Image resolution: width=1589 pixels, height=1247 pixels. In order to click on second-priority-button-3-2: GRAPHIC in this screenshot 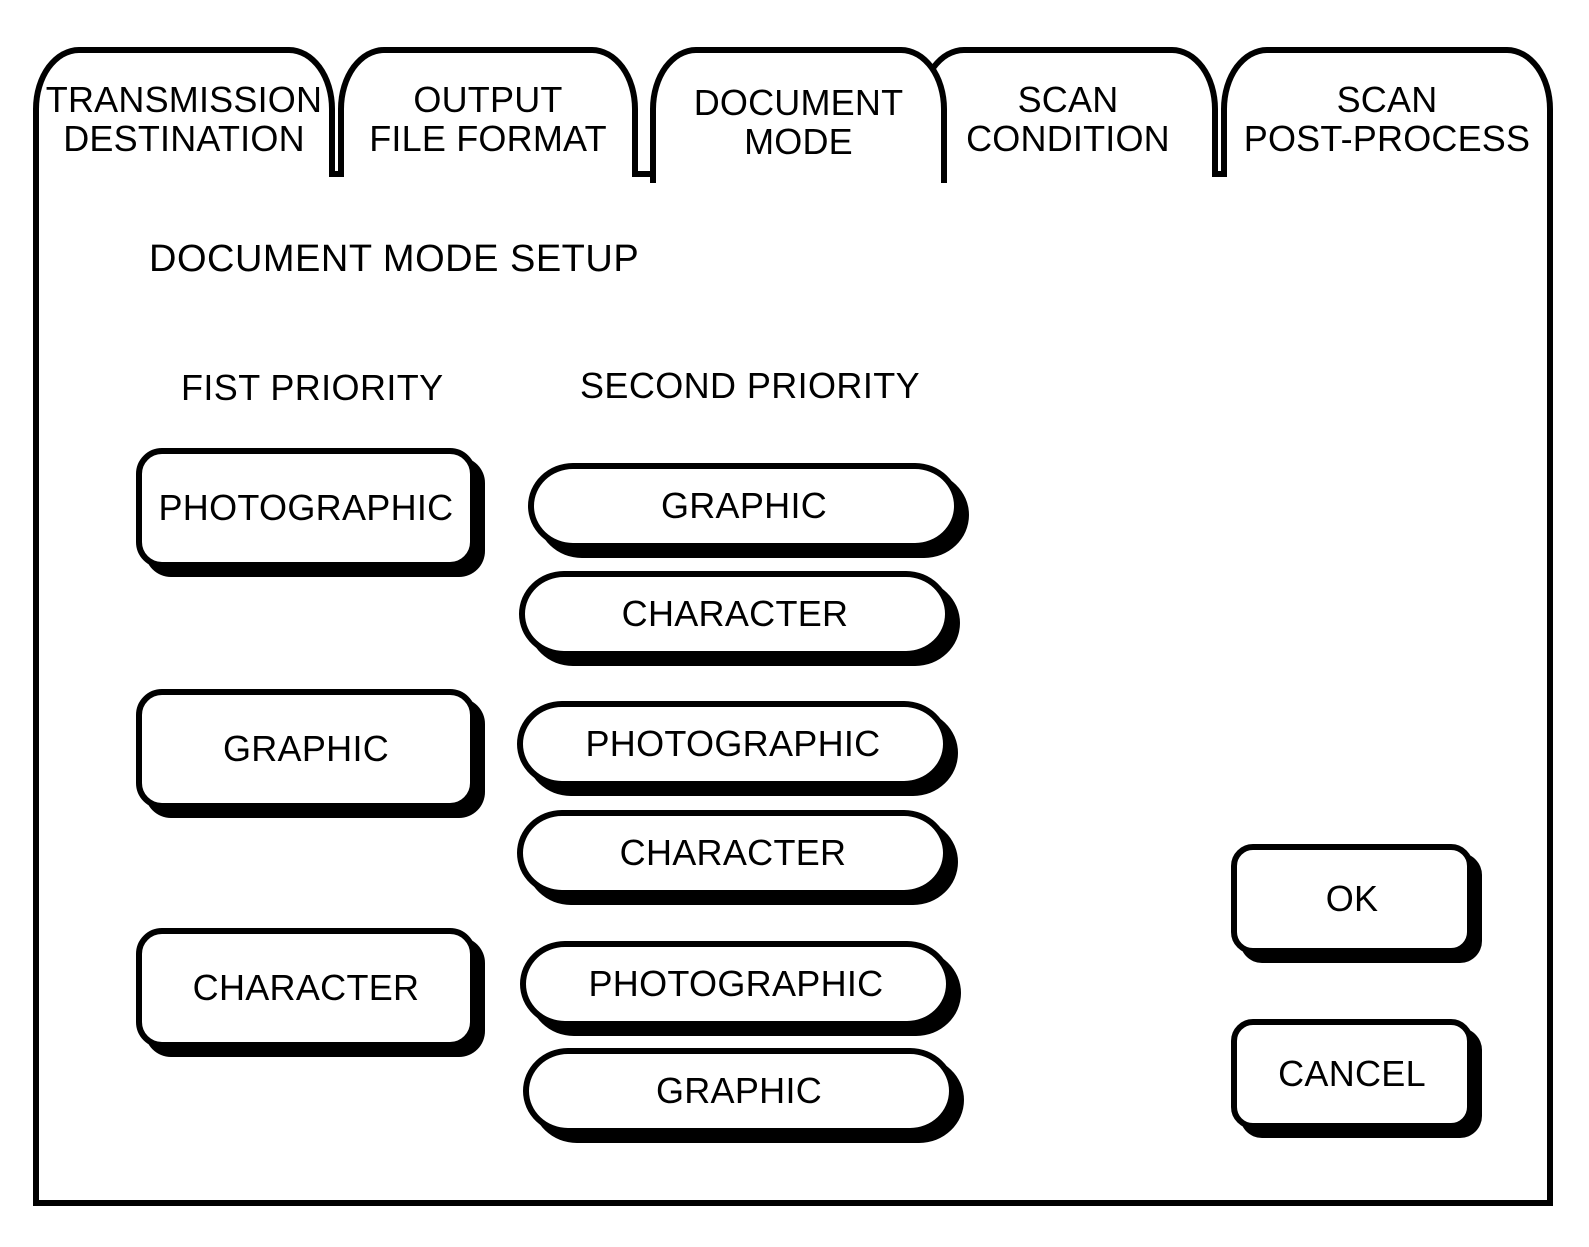, I will do `click(739, 1091)`.